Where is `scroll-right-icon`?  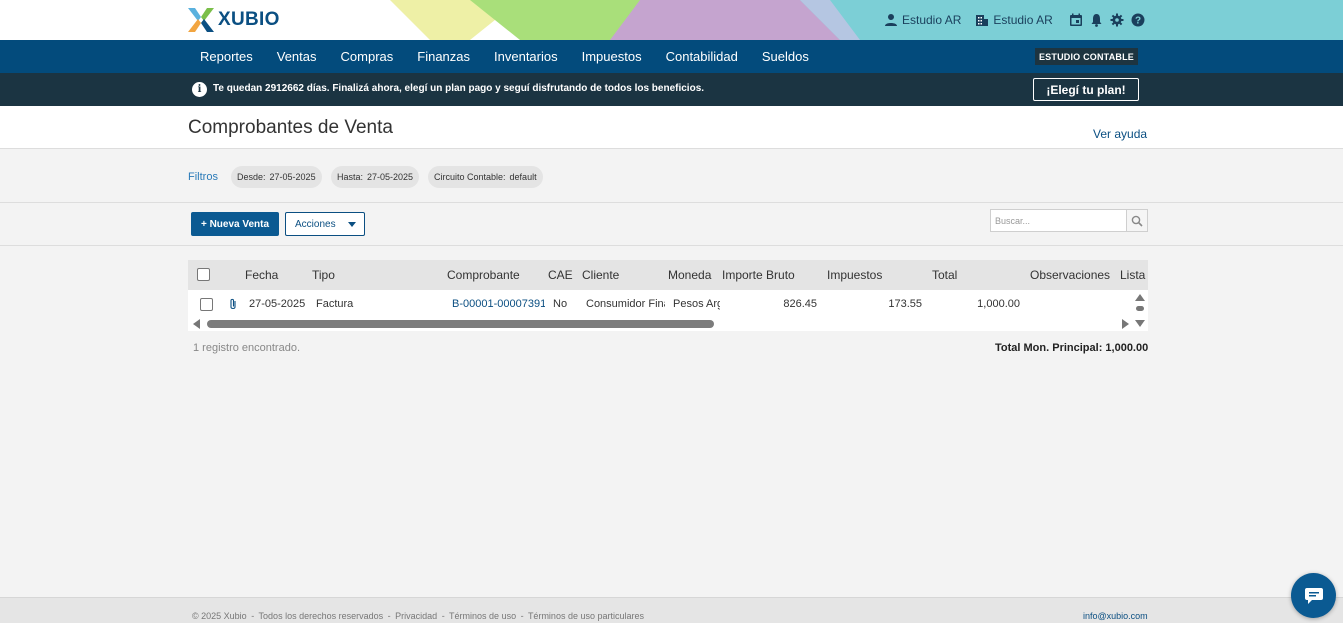 scroll-right-icon is located at coordinates (1125, 324).